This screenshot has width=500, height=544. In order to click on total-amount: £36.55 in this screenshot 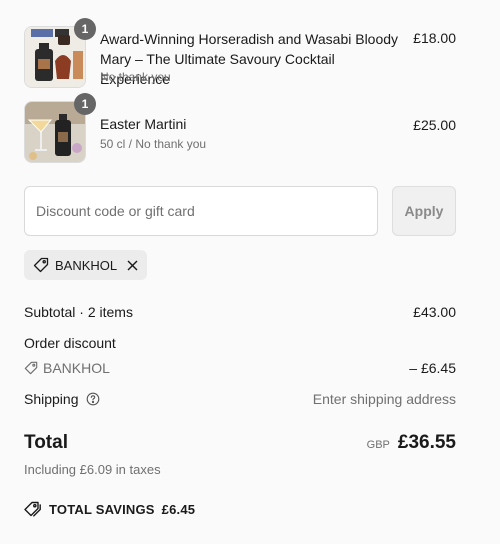, I will do `click(426, 442)`.